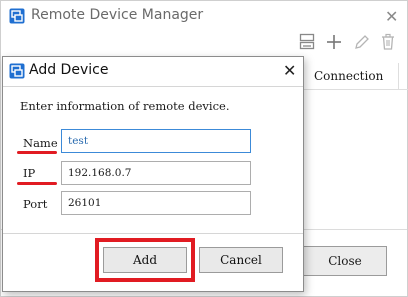  Describe the element at coordinates (289, 70) in the screenshot. I see `dialog-close-icon: ✕` at that location.